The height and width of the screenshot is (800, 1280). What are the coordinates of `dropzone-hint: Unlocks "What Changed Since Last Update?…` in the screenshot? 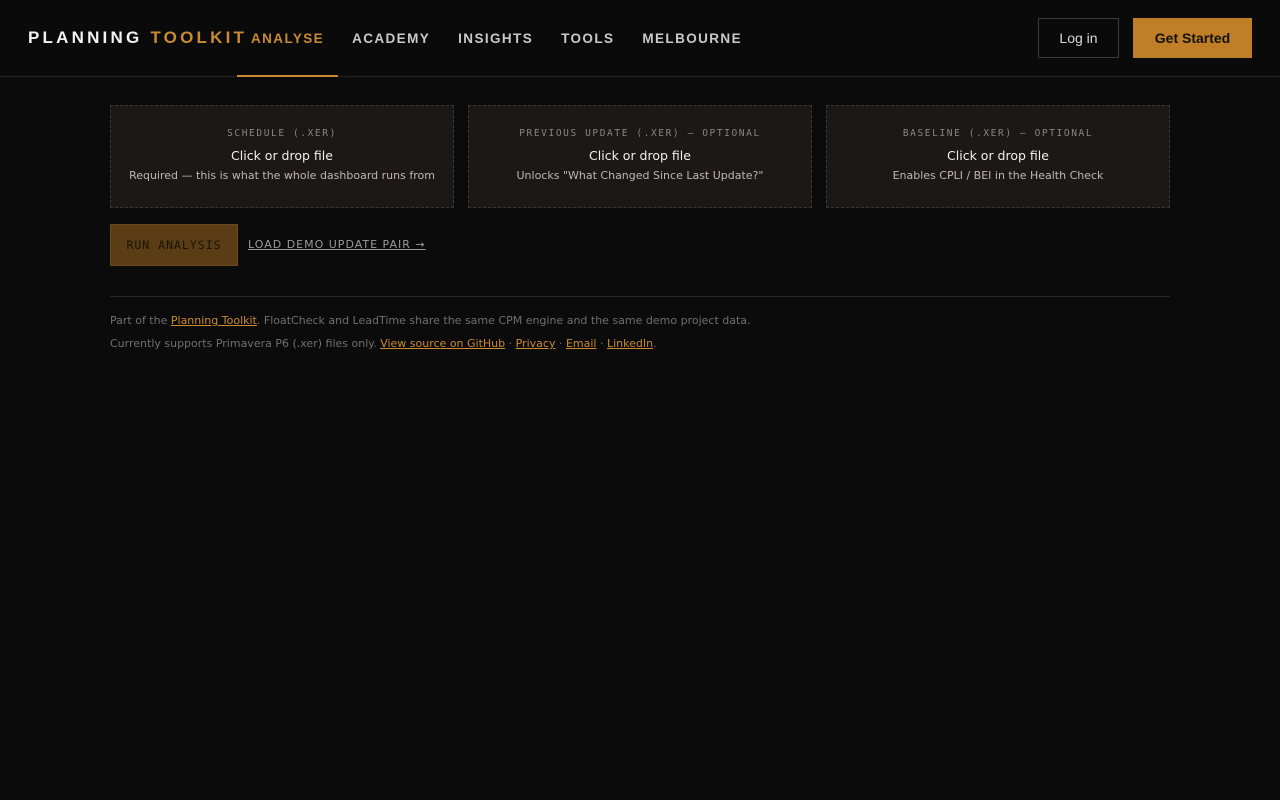 It's located at (640, 175).